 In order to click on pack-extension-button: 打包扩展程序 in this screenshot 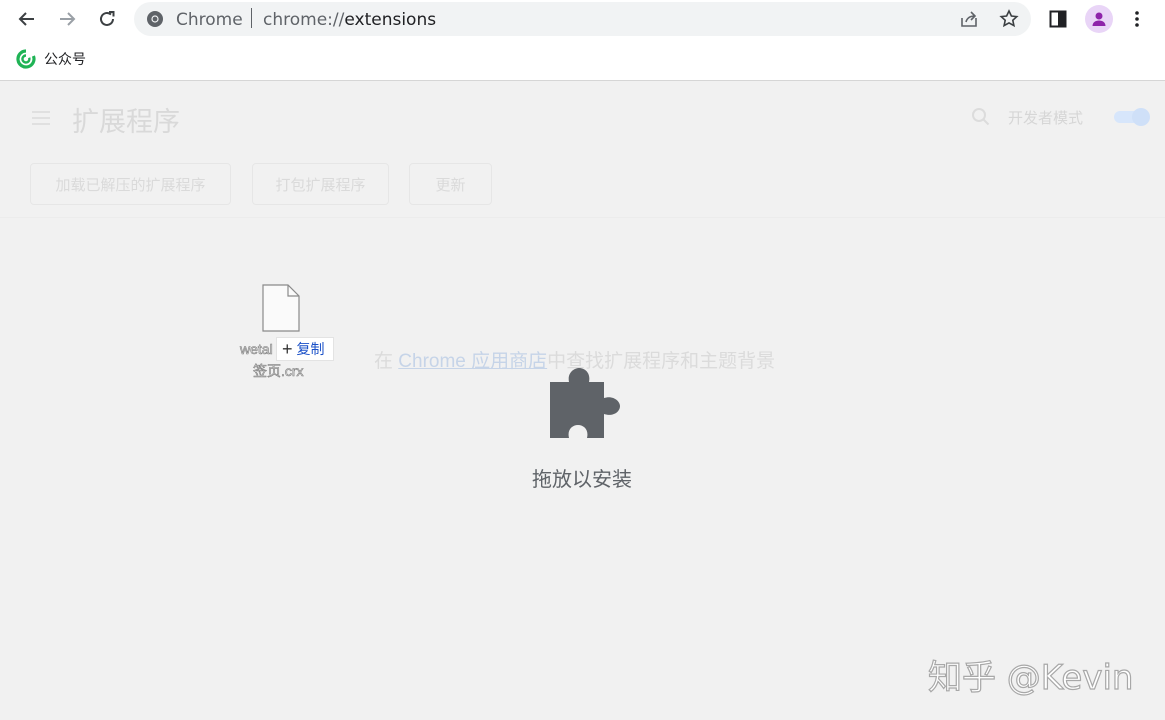, I will do `click(320, 184)`.